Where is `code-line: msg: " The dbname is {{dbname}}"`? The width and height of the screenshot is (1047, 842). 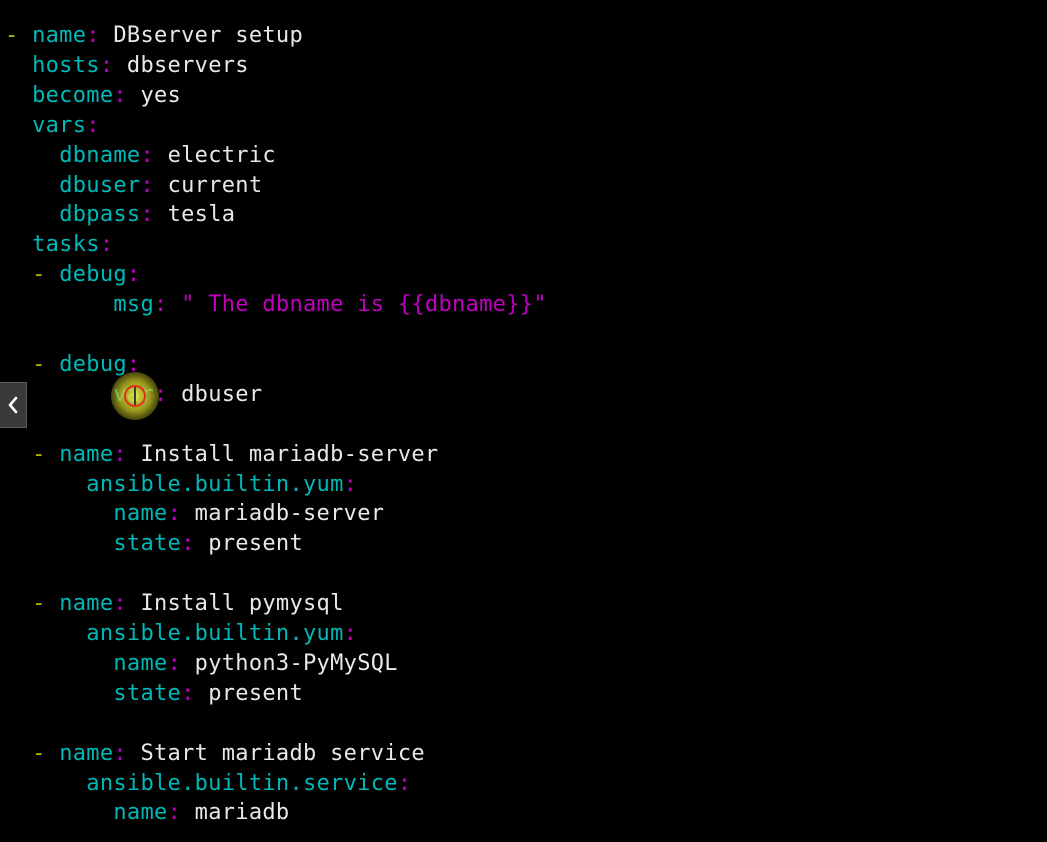
code-line: msg: " The dbname is {{dbname}}" is located at coordinates (276, 305).